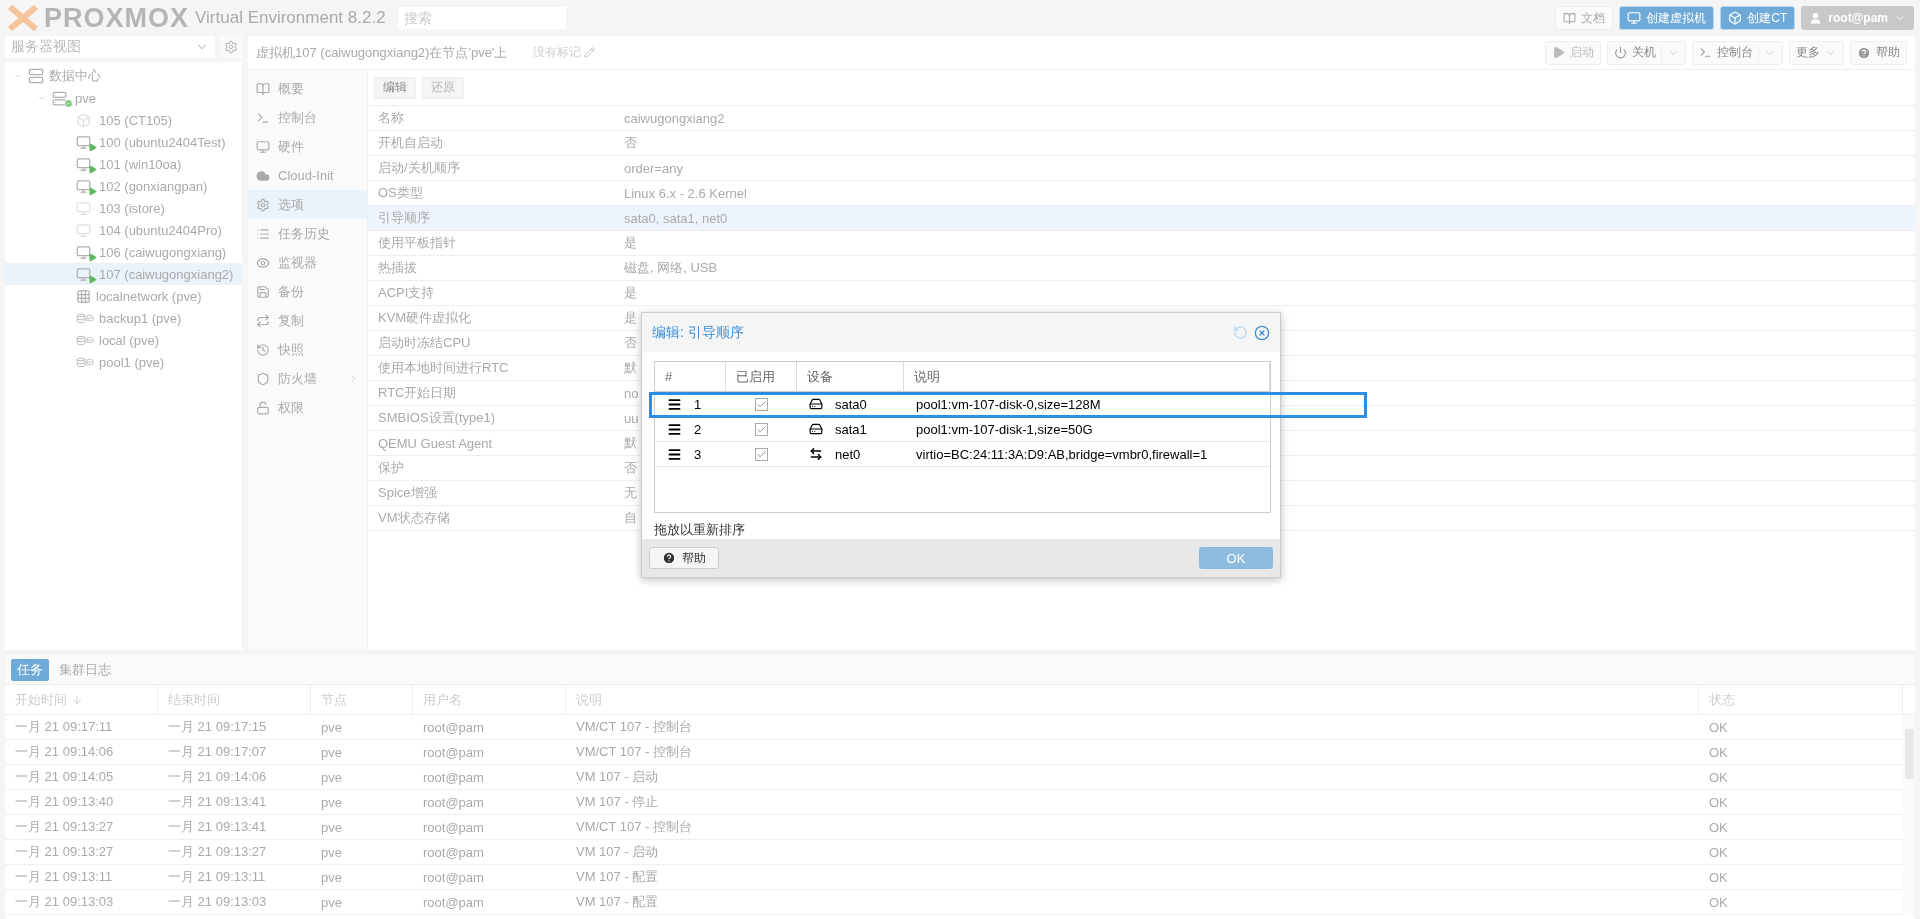 This screenshot has height=919, width=1920. What do you see at coordinates (1087, 377) in the screenshot?
I see `column-header: 说明` at bounding box center [1087, 377].